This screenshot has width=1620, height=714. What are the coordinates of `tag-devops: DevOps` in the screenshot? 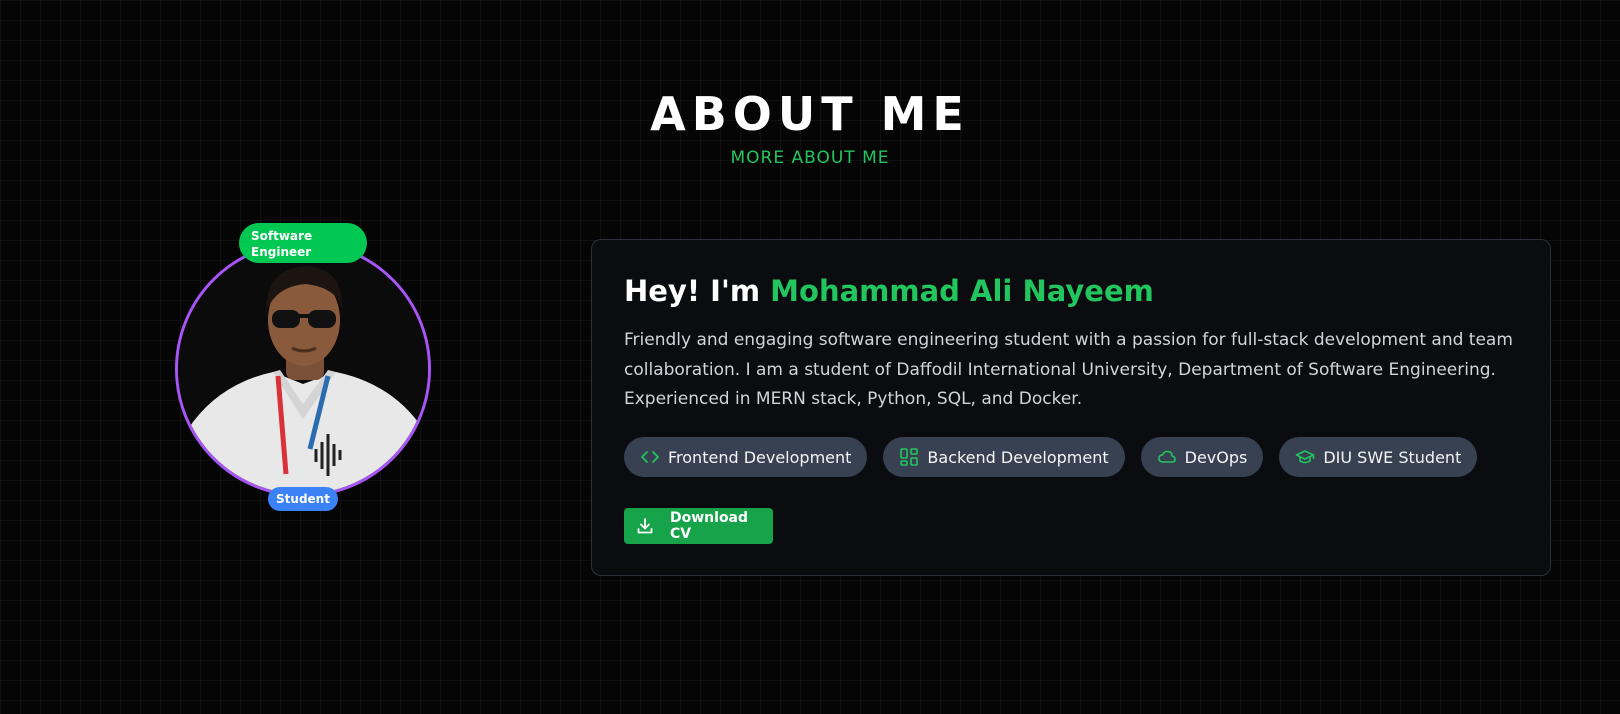 It's located at (1202, 457).